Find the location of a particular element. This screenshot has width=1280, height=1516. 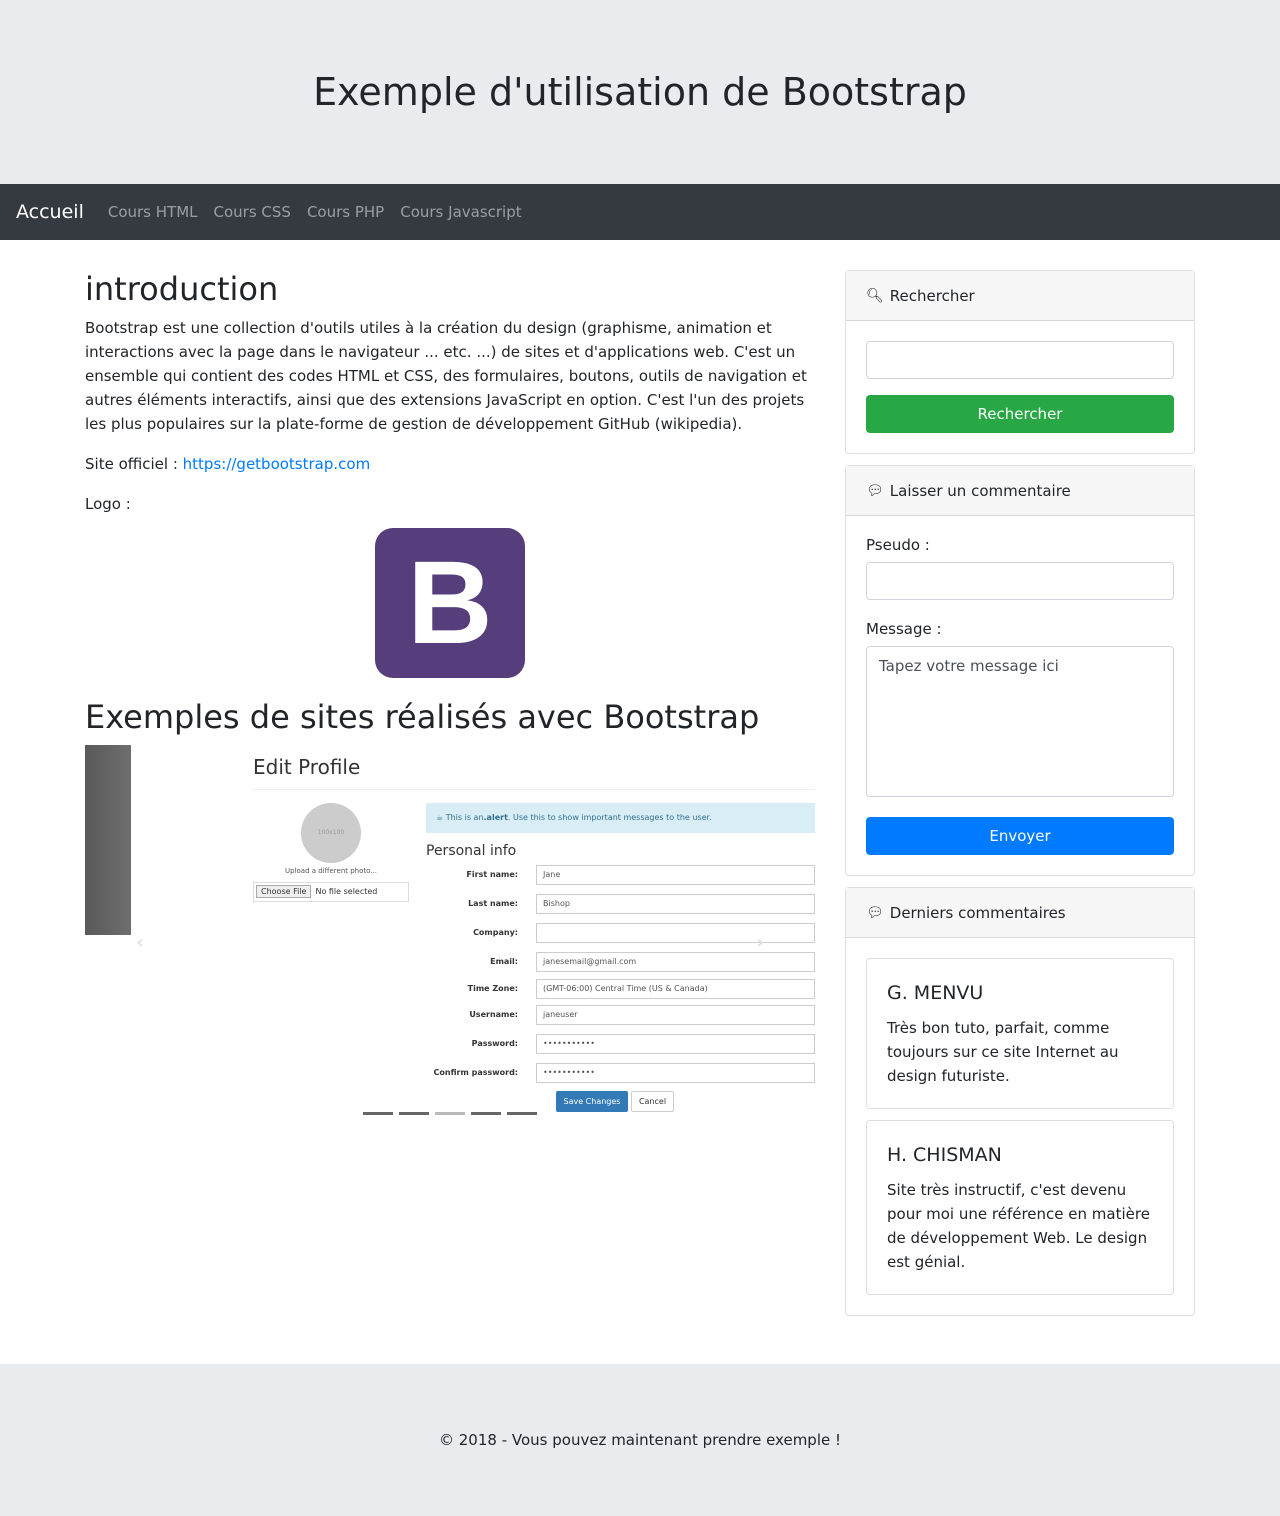

form-row: Password: ••••••••••• is located at coordinates (620, 1043).